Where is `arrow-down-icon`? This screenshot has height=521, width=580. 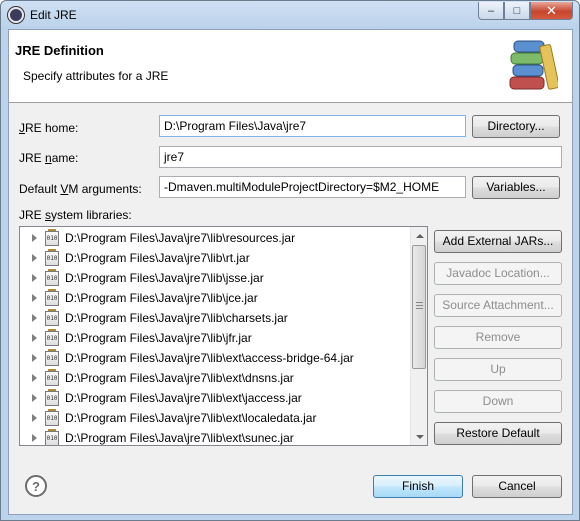
arrow-down-icon is located at coordinates (419, 436).